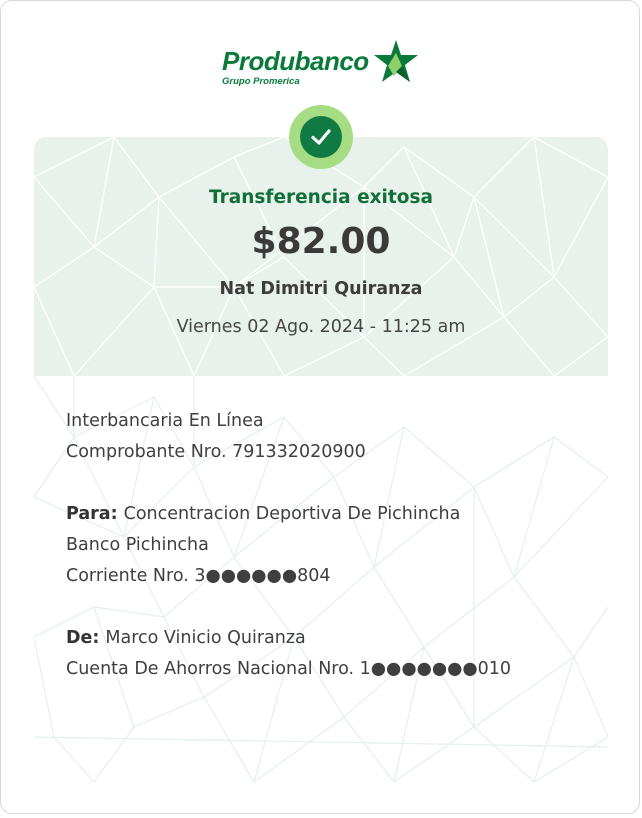  Describe the element at coordinates (92, 514) in the screenshot. I see `recipient-label: Para:` at that location.